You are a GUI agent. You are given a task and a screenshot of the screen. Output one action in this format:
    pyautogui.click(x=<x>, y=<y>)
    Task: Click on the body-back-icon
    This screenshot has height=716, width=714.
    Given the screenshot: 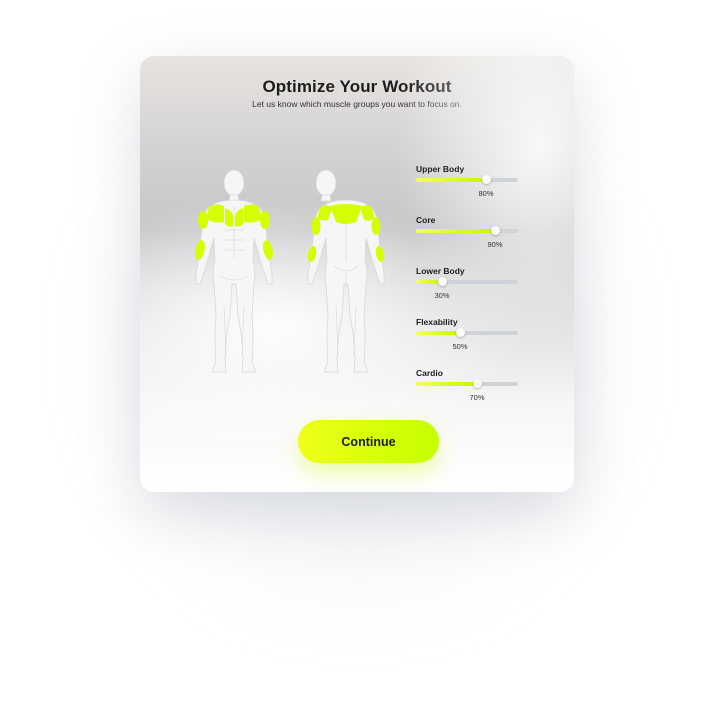 What is the action you would take?
    pyautogui.click(x=343, y=272)
    